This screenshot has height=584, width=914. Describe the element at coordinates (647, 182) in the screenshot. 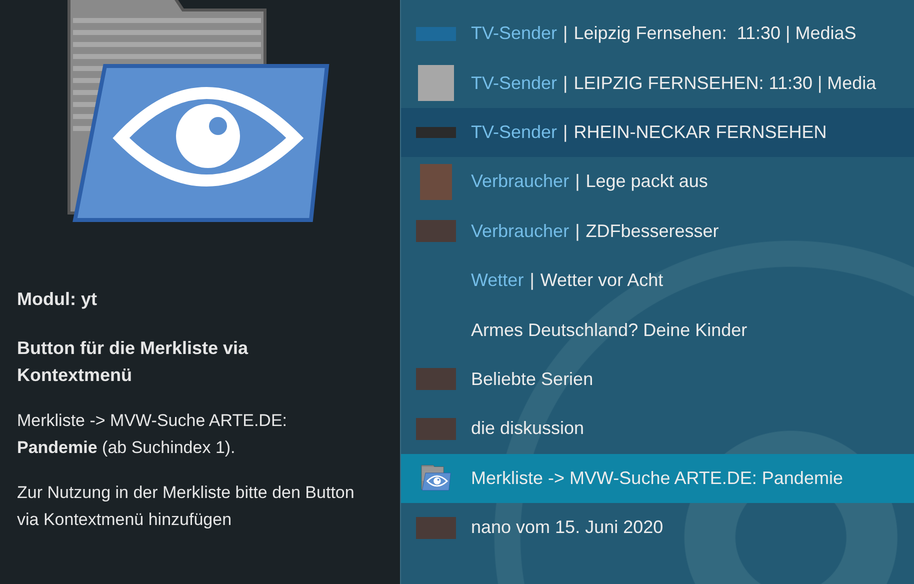

I see `item-title: Lege packt aus` at that location.